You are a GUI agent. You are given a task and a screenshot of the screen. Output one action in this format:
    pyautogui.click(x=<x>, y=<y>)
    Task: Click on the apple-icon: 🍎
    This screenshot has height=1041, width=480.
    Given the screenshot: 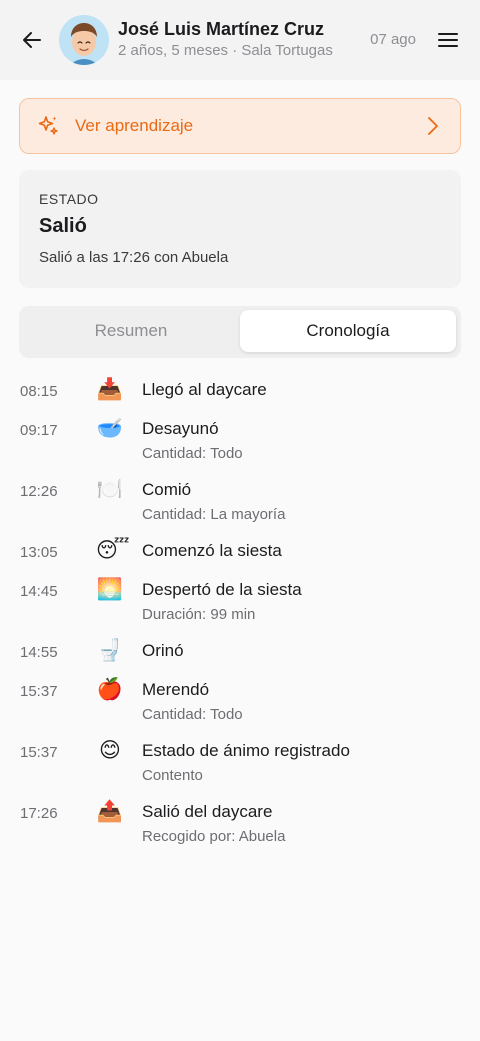 What is the action you would take?
    pyautogui.click(x=110, y=689)
    